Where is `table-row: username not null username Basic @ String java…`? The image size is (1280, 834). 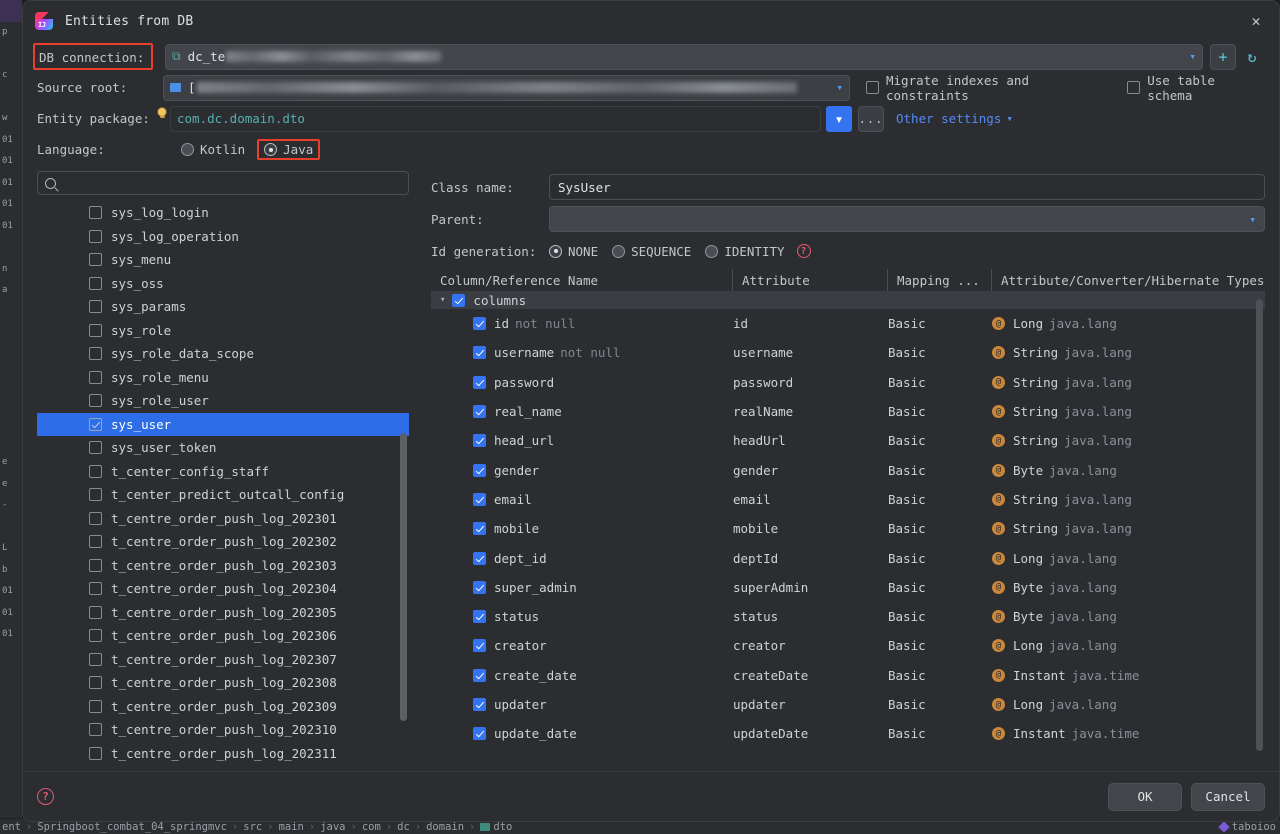
table-row: username not null username Basic @ String java… is located at coordinates (848, 352).